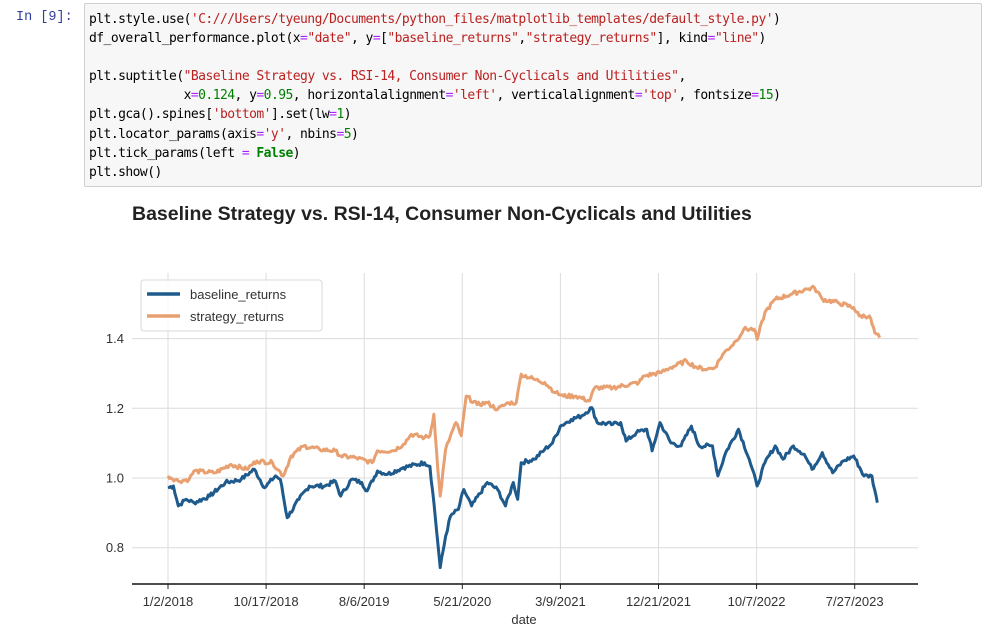 This screenshot has height=640, width=984. I want to click on y-tick-label: 1.4, so click(115, 338).